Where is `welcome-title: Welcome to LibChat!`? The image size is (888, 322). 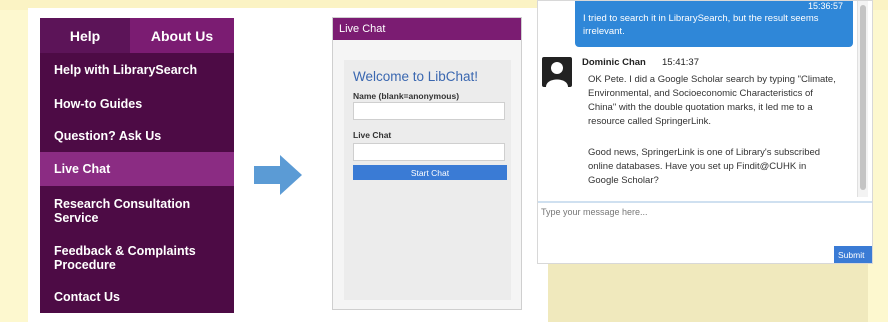
welcome-title: Welcome to LibChat! is located at coordinates (416, 76).